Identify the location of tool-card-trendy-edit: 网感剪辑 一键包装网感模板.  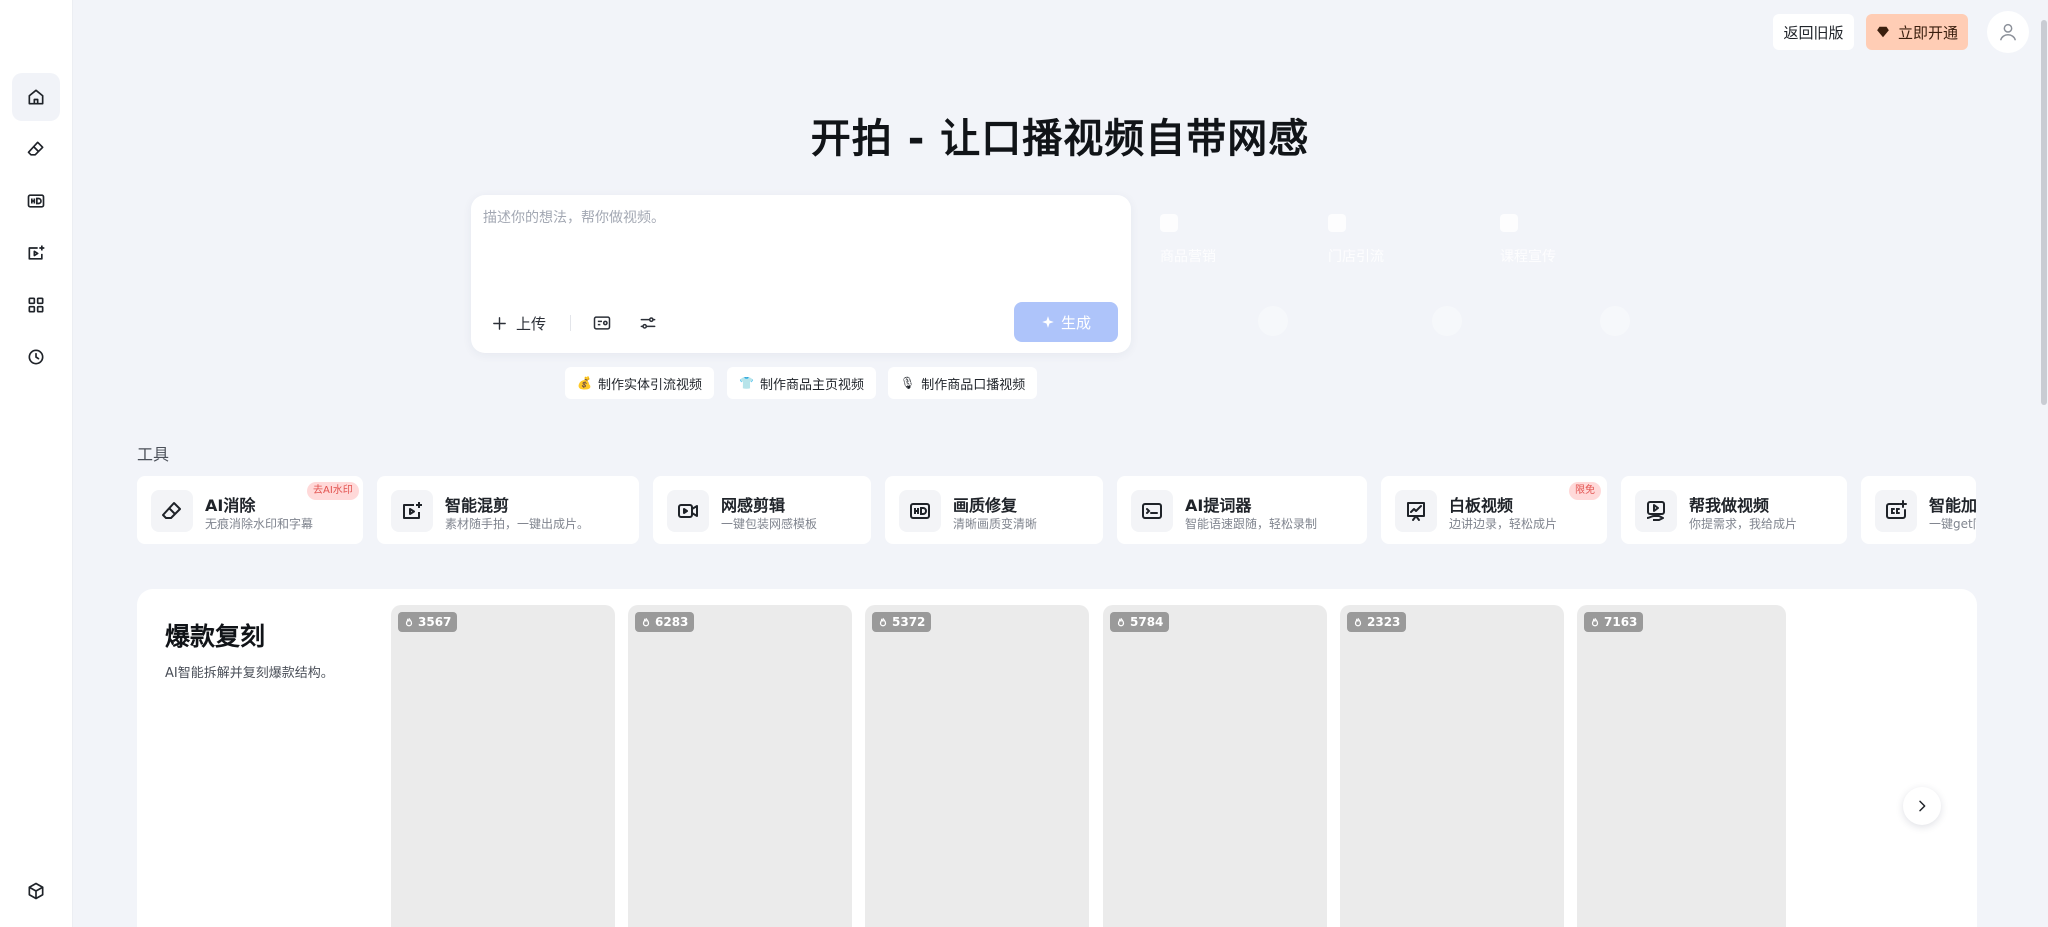
(762, 510).